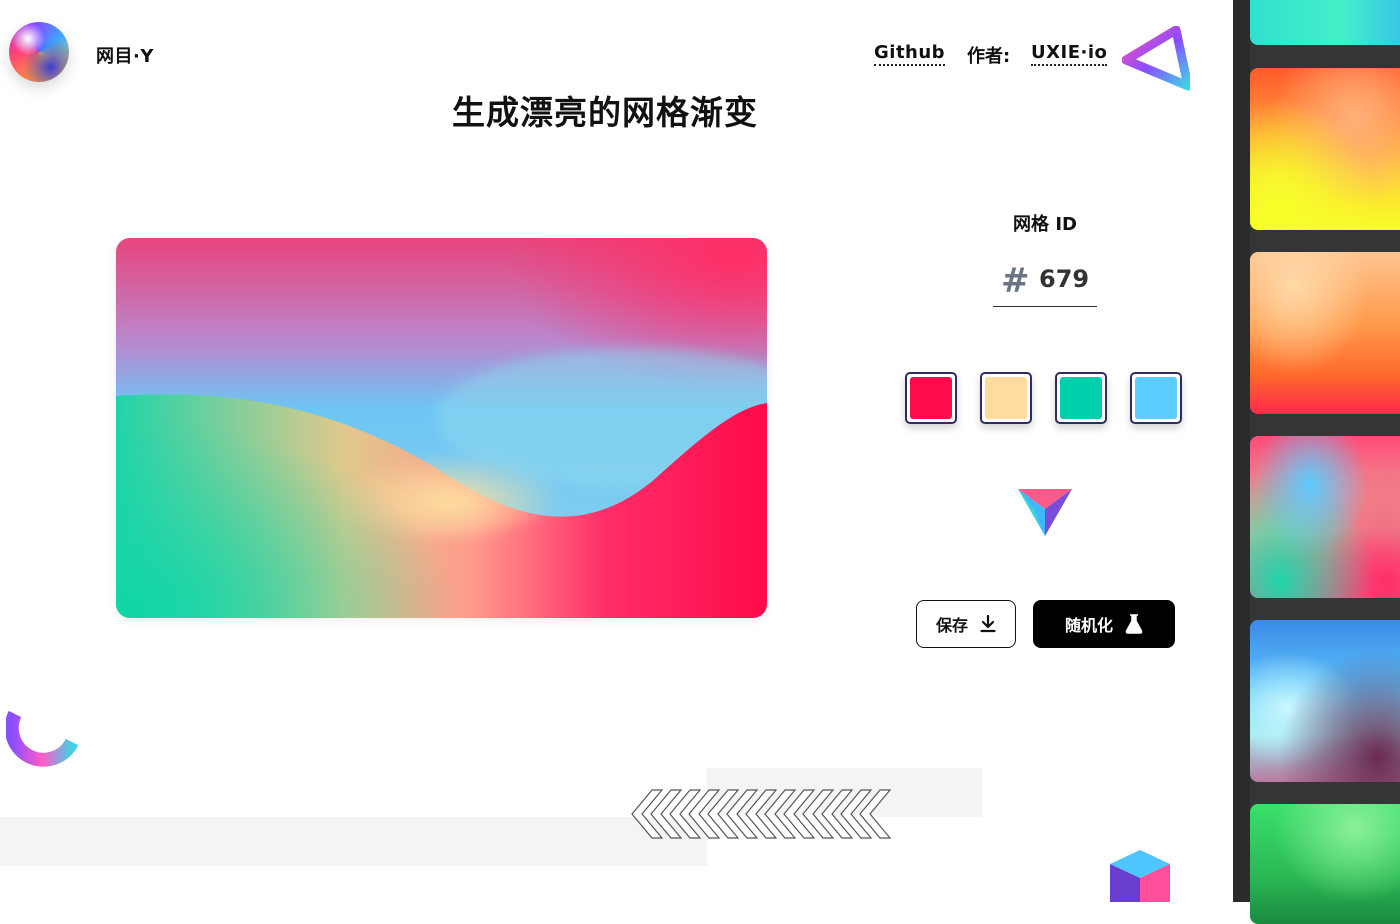 Image resolution: width=1400 pixels, height=924 pixels. Describe the element at coordinates (989, 56) in the screenshot. I see `author-label: 作者:` at that location.